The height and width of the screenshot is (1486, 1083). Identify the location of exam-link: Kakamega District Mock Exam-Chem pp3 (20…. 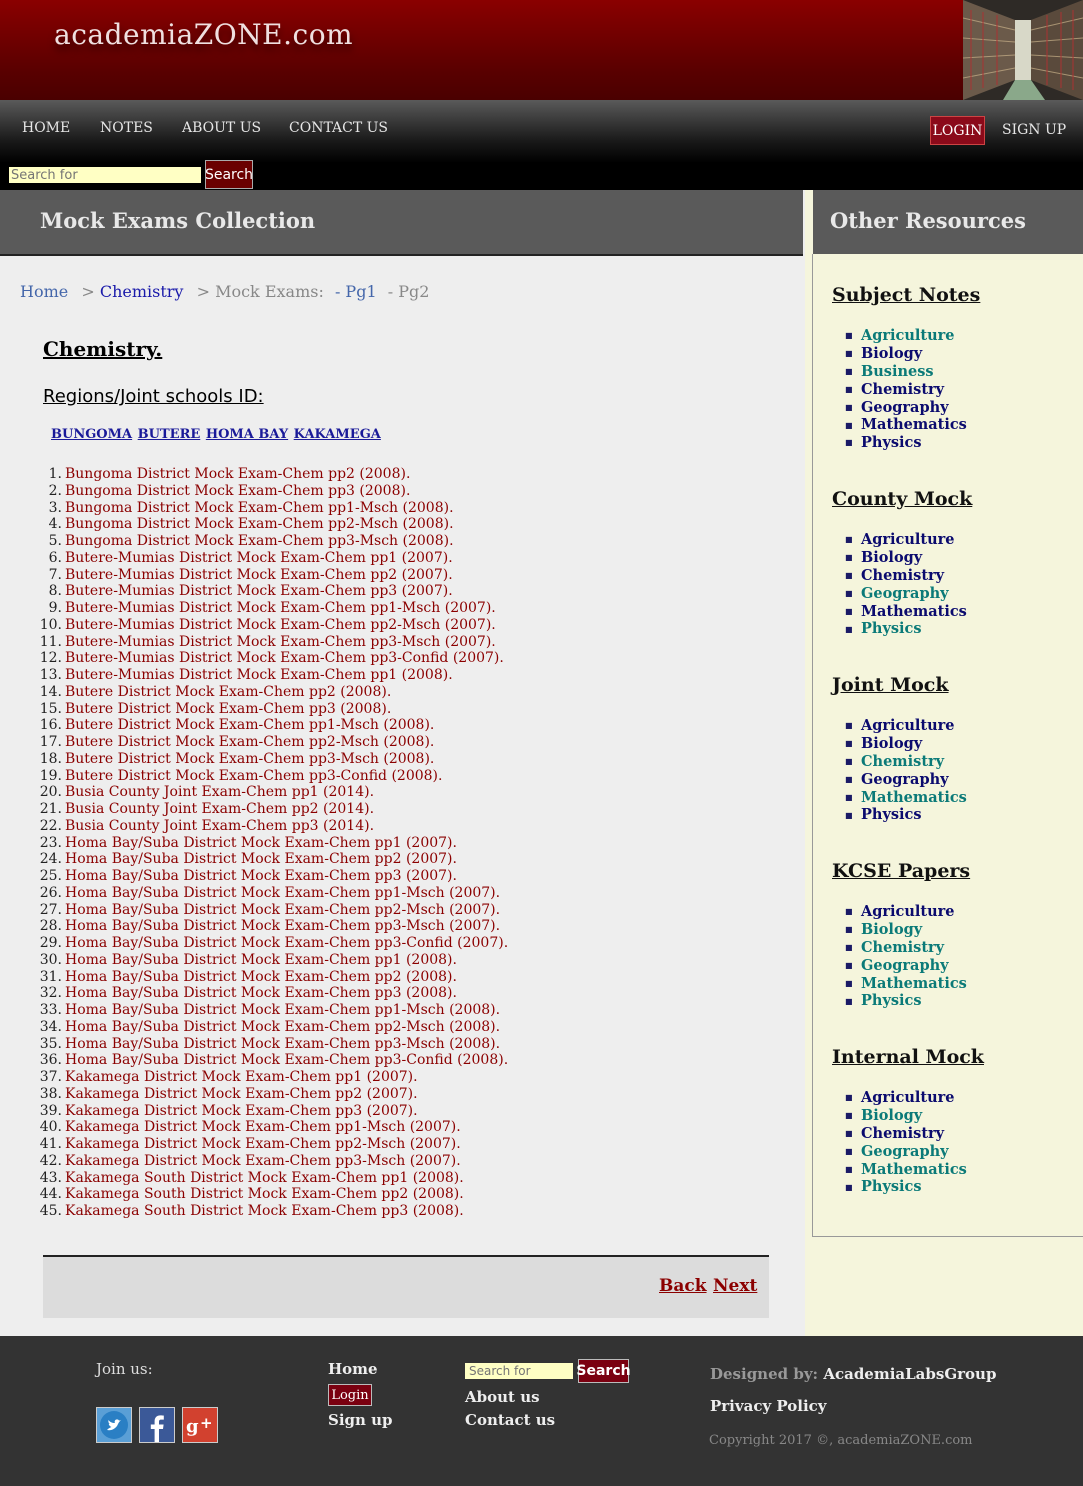
(241, 1111).